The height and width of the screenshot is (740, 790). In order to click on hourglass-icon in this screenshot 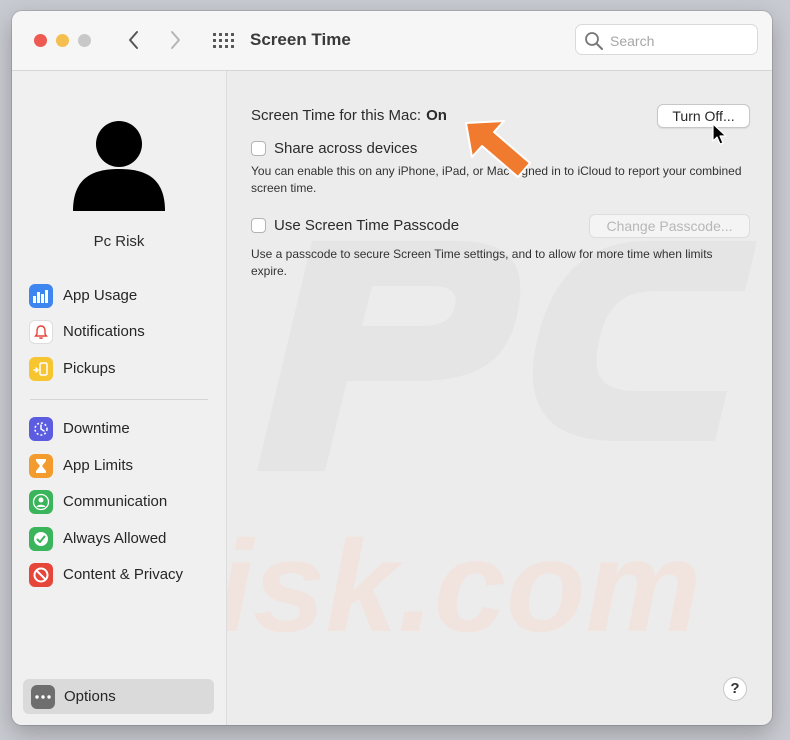, I will do `click(41, 466)`.